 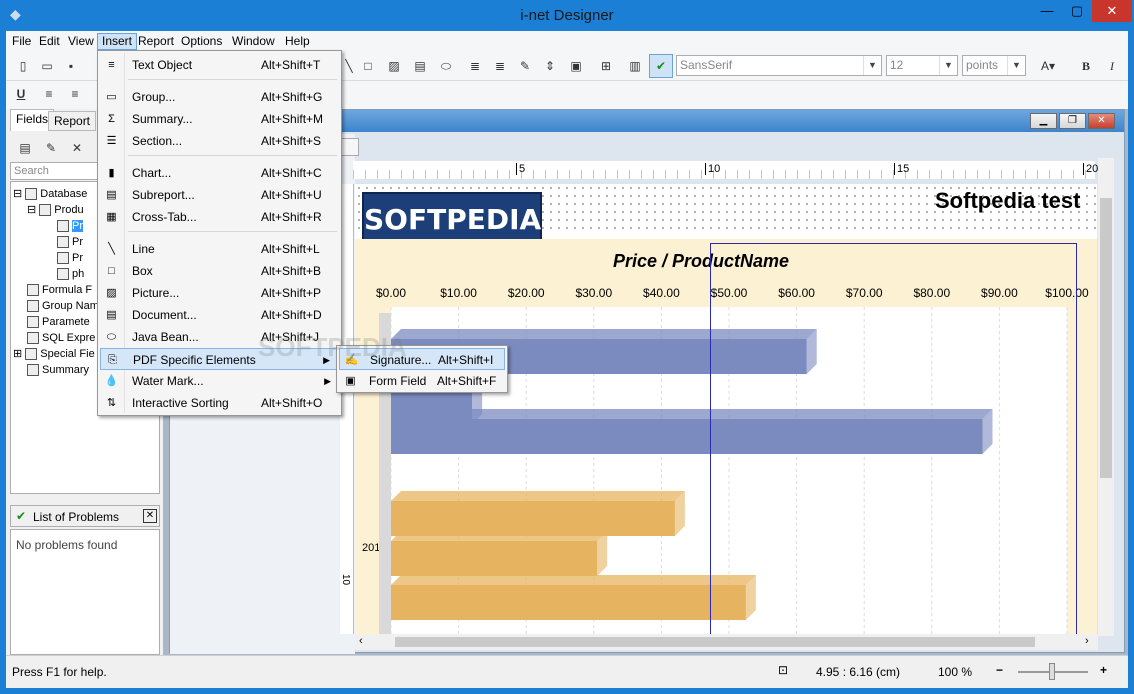 I want to click on tree-item-sql: SQL Expre, so click(x=61, y=338).